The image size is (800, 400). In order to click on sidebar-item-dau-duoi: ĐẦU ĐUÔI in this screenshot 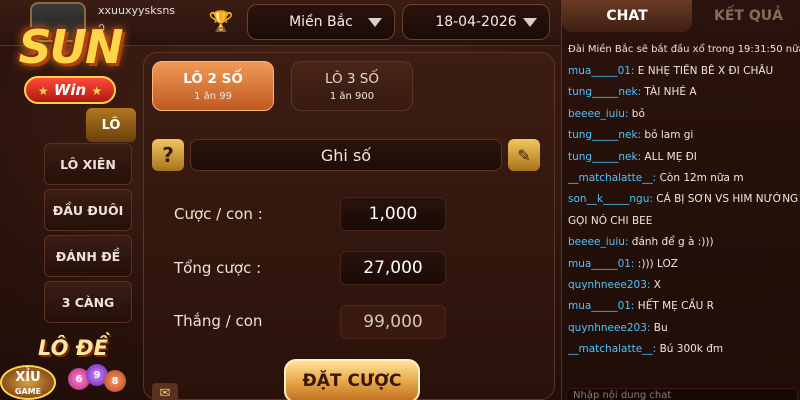, I will do `click(88, 210)`.